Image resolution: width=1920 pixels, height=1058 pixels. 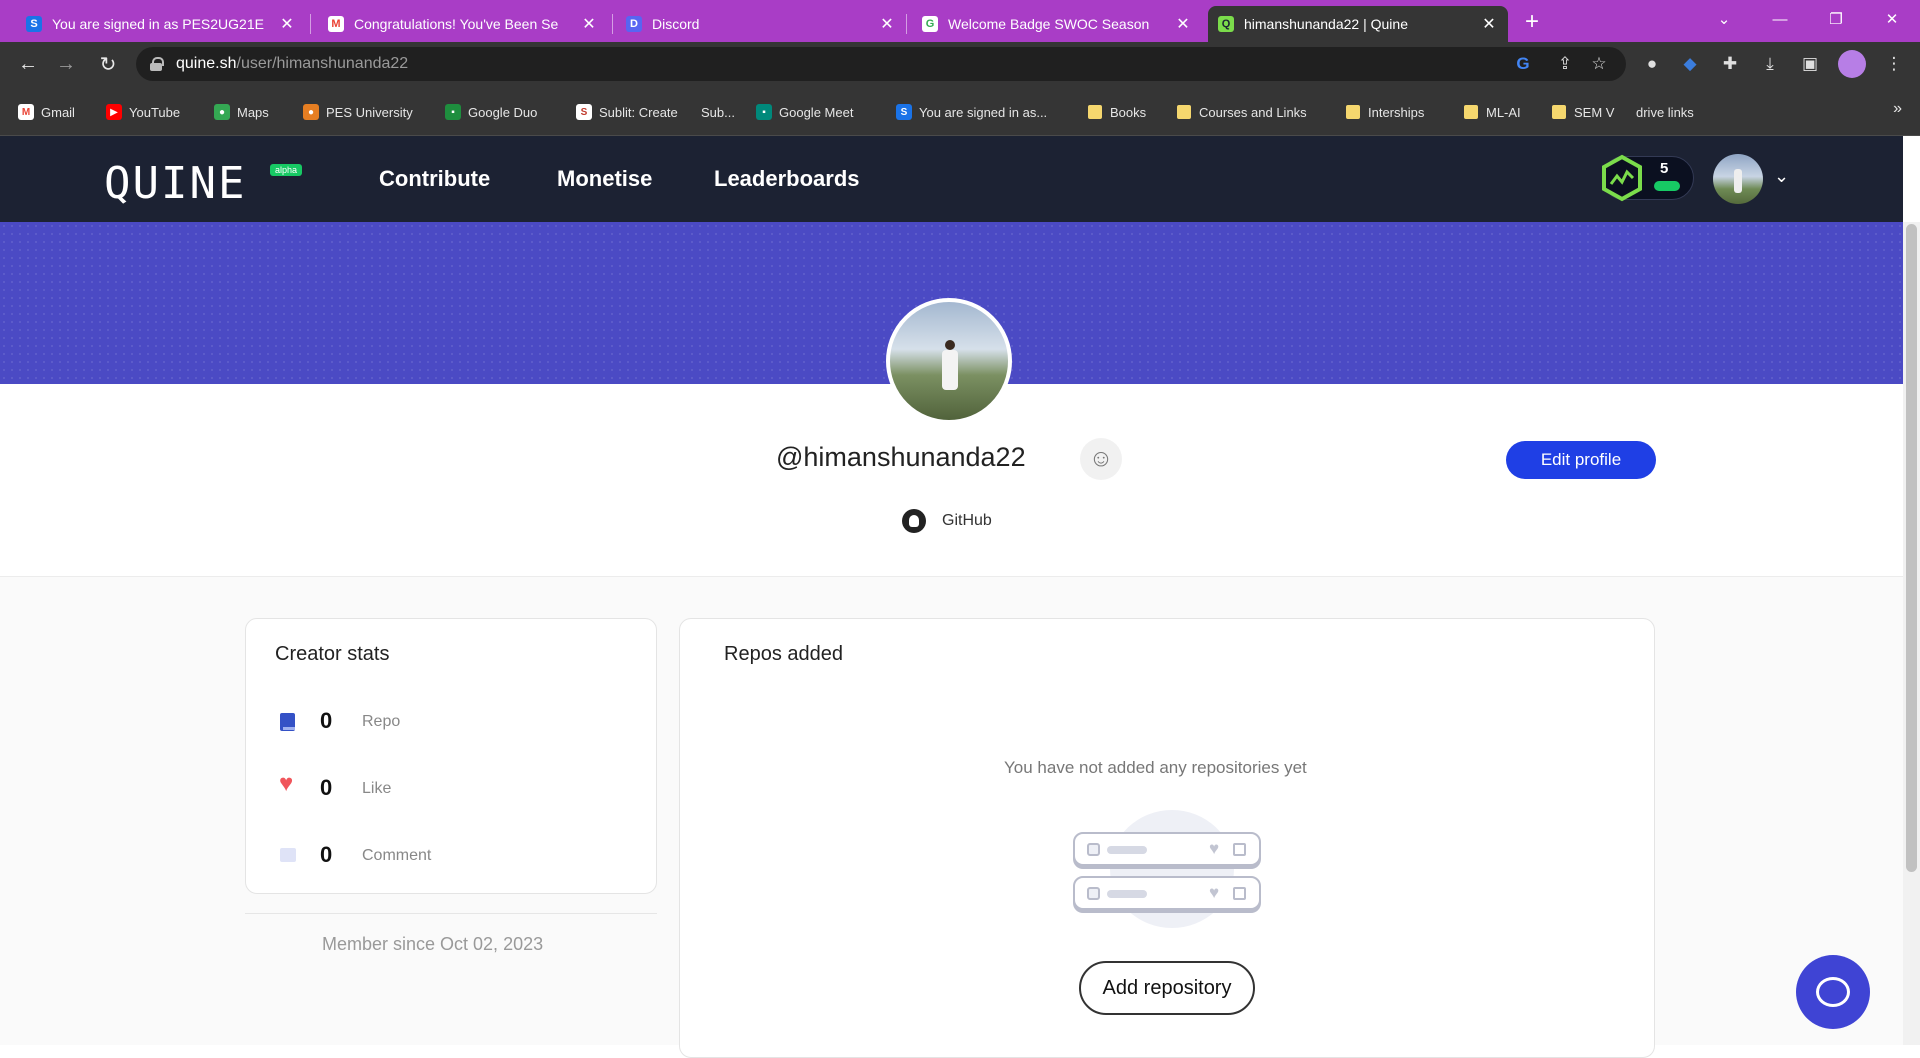 I want to click on browser-tab-active: Q himanshunanda22 | Quine ✕, so click(x=1358, y=24).